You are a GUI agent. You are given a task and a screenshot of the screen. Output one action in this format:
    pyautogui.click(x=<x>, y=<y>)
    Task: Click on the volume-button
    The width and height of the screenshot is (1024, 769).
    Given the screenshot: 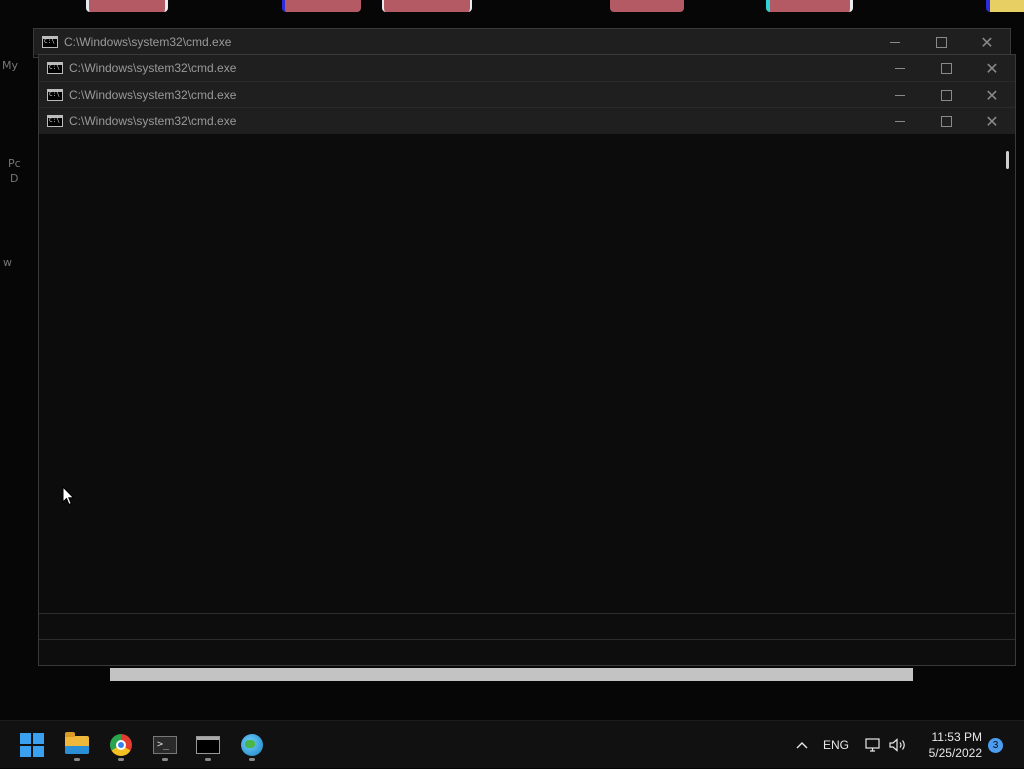 What is the action you would take?
    pyautogui.click(x=898, y=745)
    